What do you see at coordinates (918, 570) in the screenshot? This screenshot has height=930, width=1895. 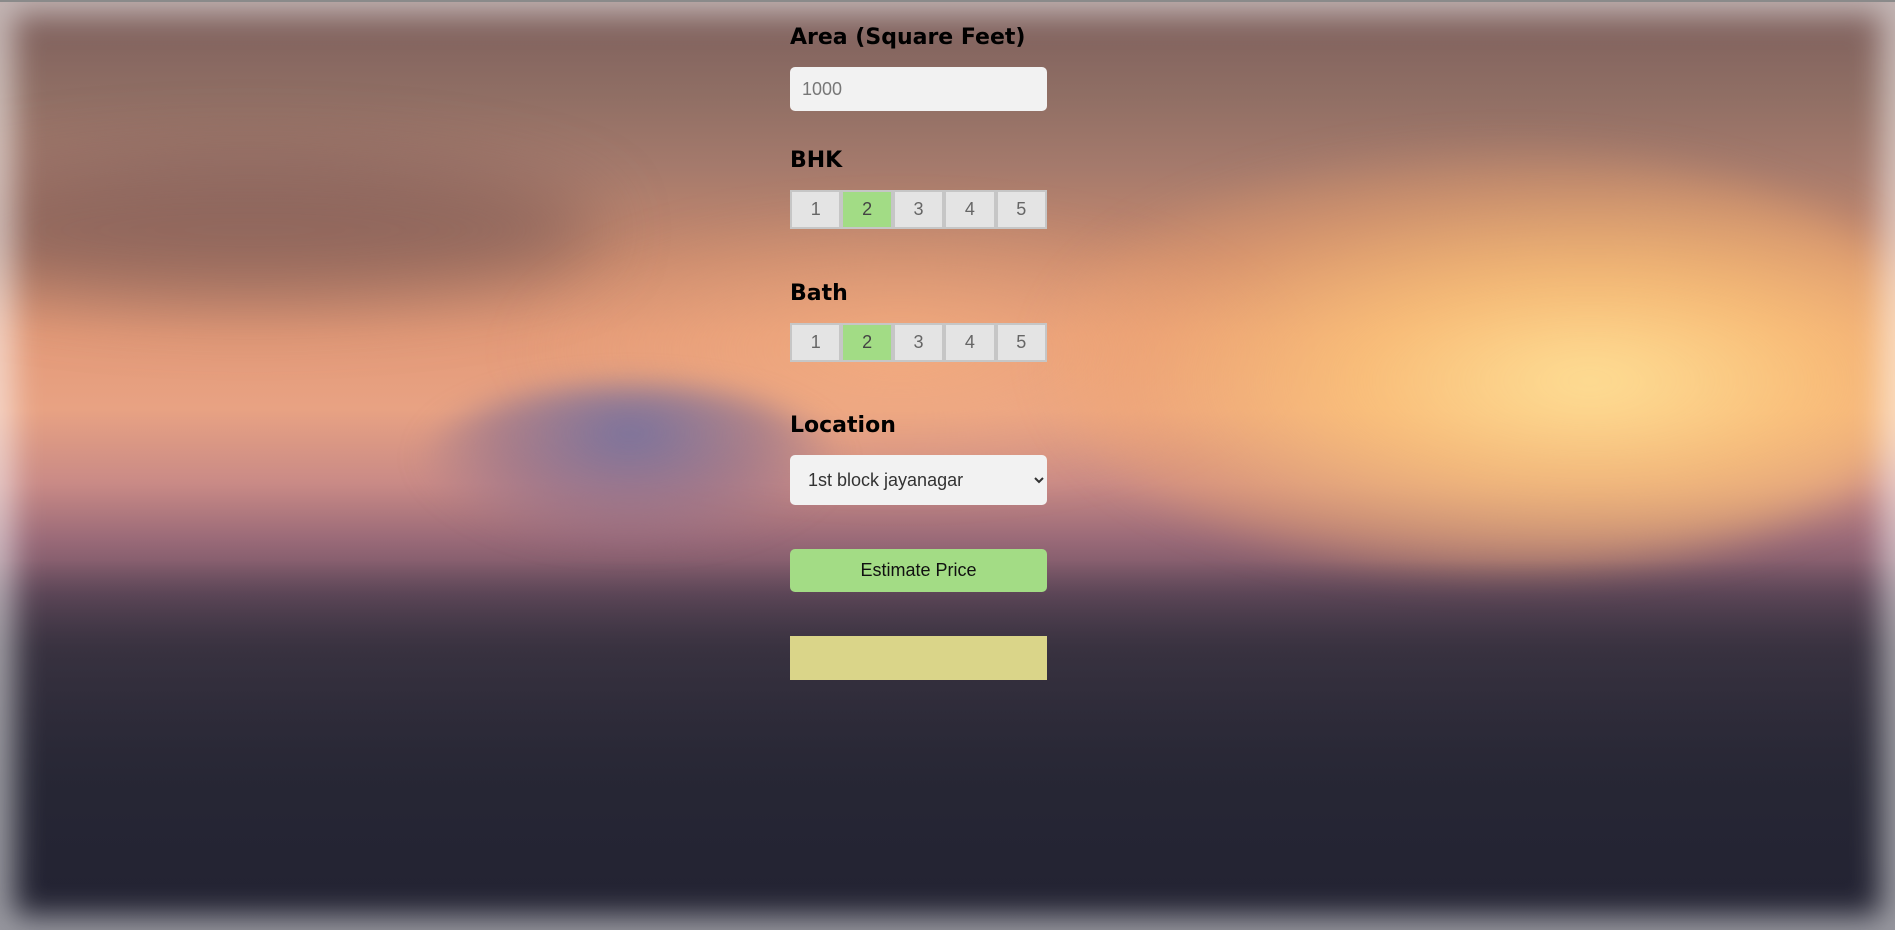 I see `estimate-price-button: Estimate Price` at bounding box center [918, 570].